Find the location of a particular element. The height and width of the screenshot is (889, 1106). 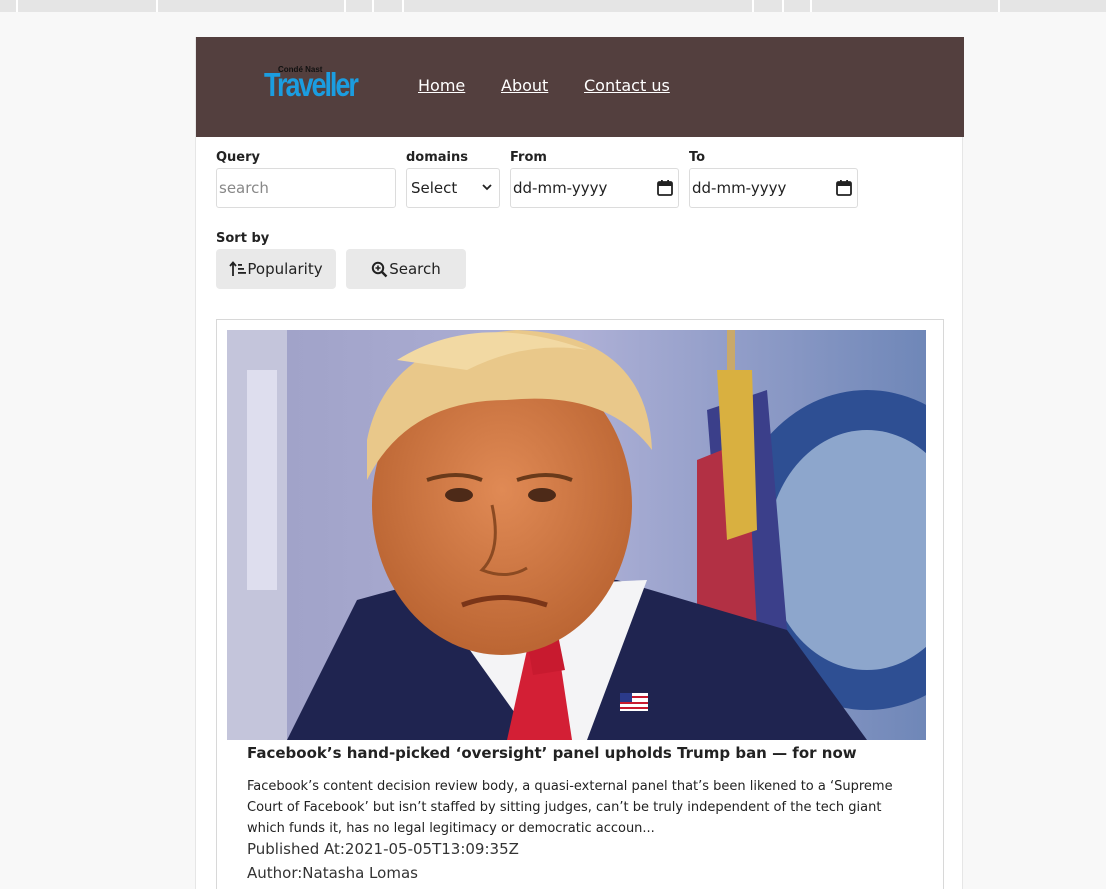

article-published-at: Published At:2021-05-05T13:09:35Z is located at coordinates (383, 849).